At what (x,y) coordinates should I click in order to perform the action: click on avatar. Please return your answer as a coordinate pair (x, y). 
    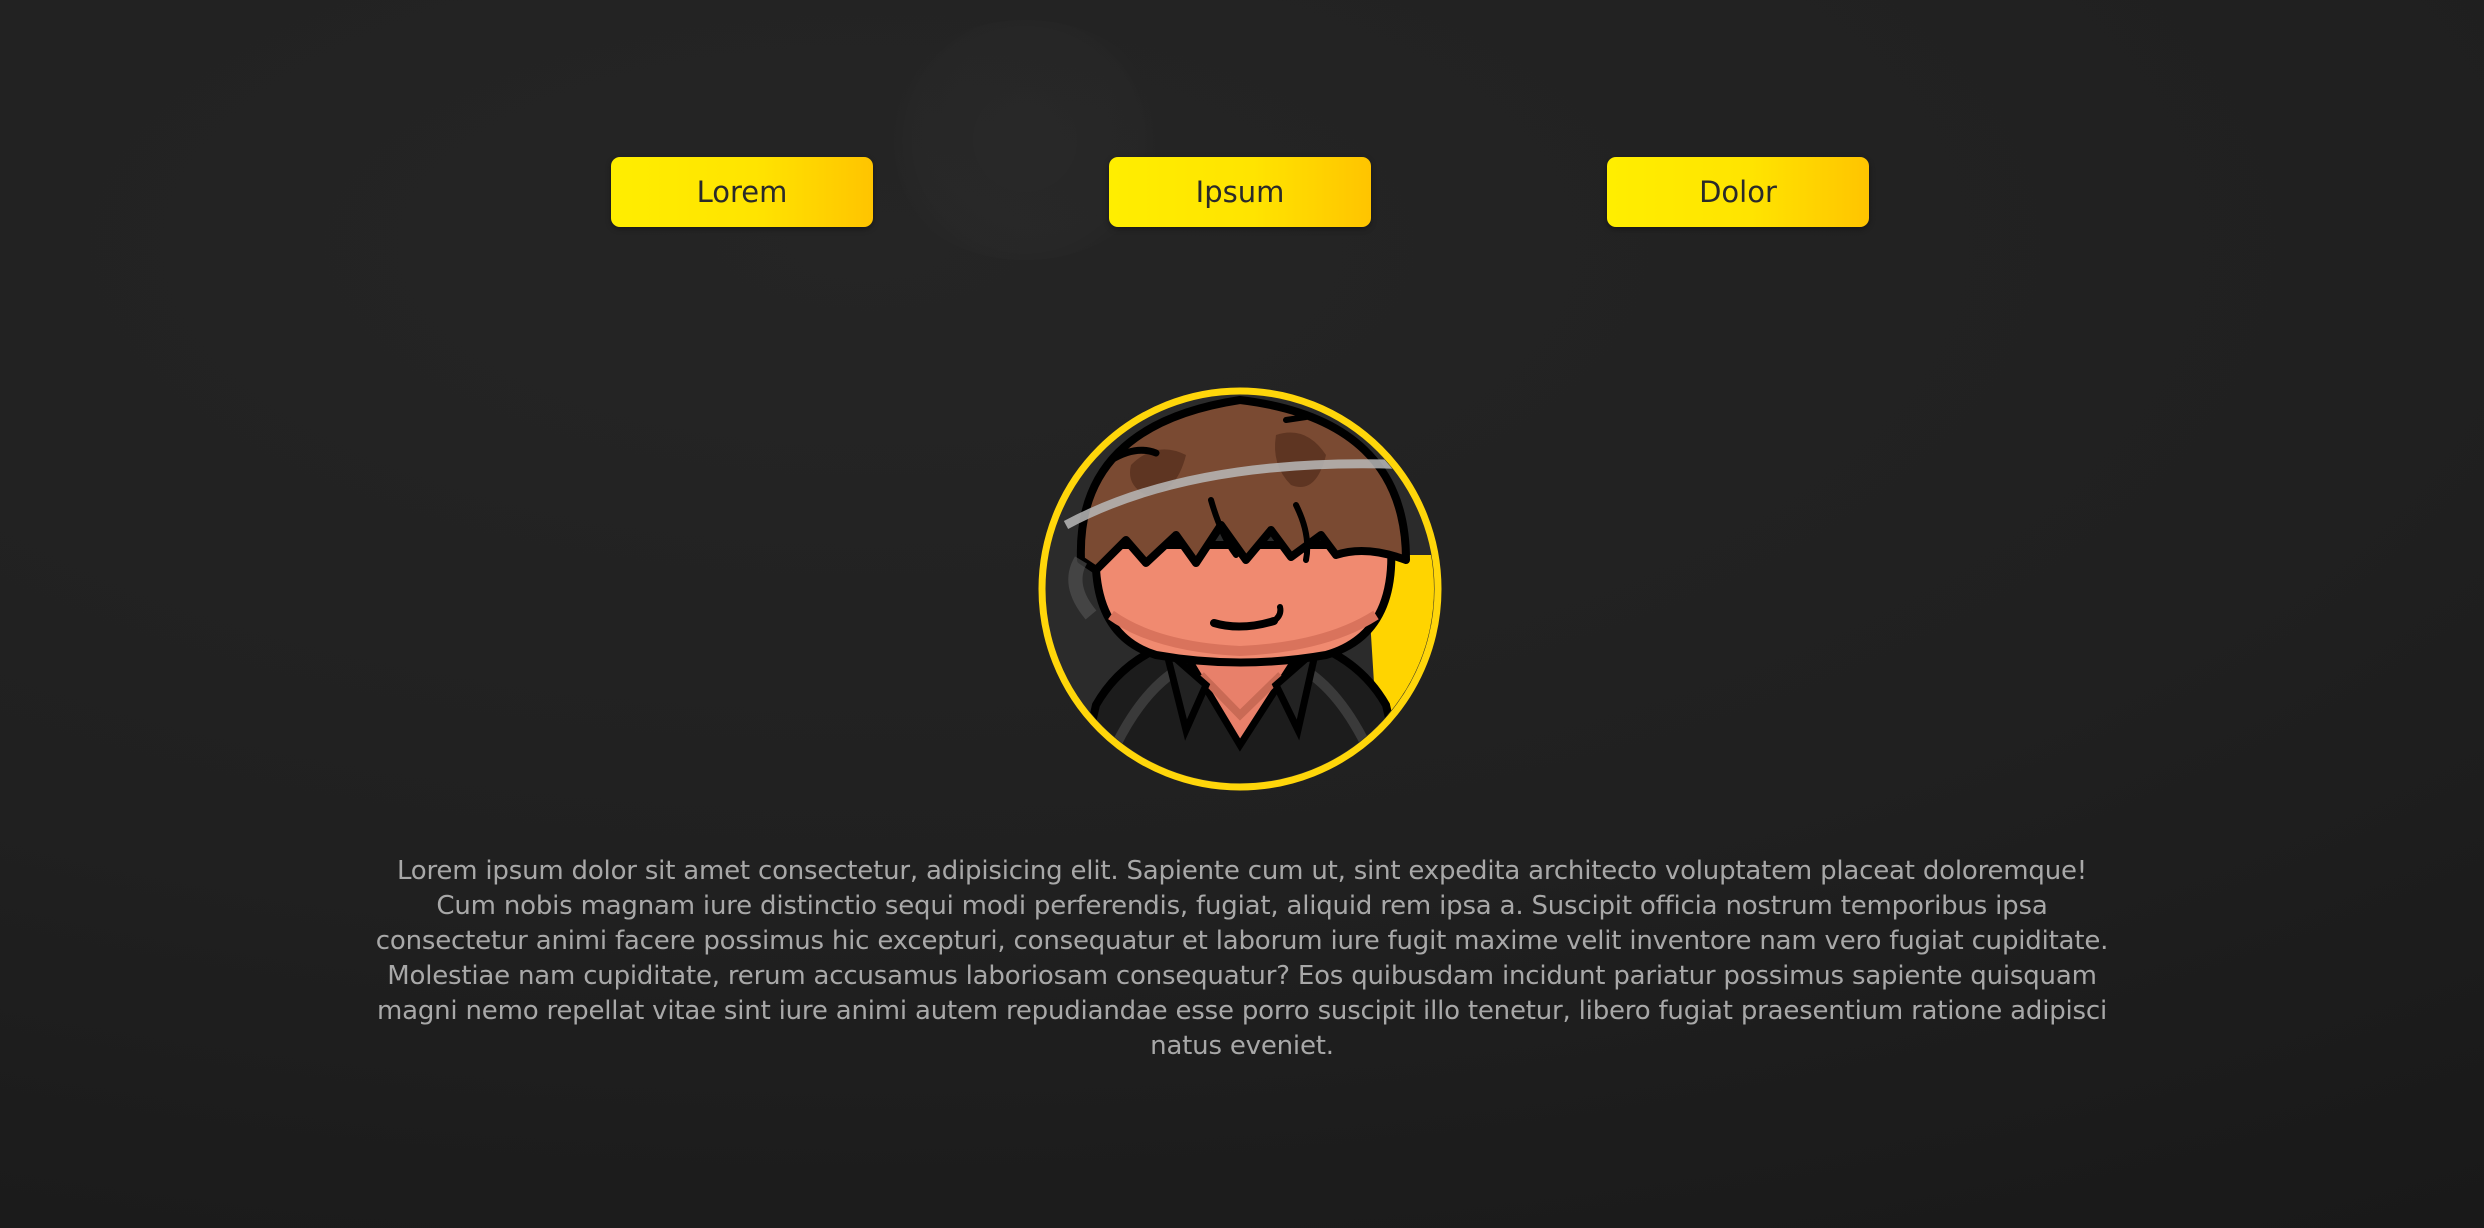
    Looking at the image, I should click on (1240, 589).